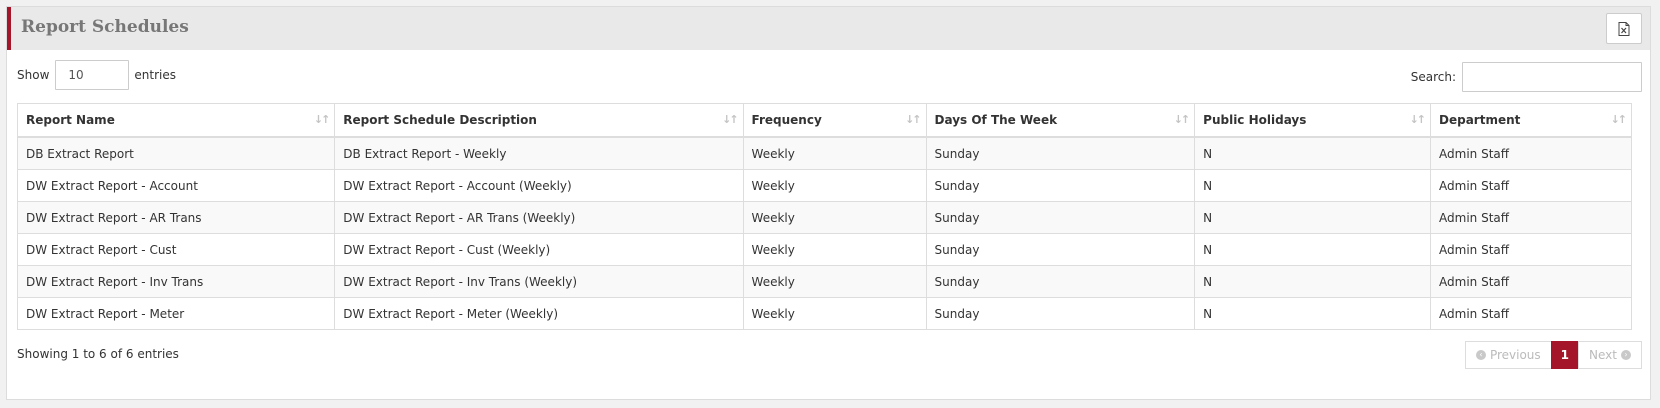 This screenshot has width=1660, height=408. What do you see at coordinates (176, 153) in the screenshot?
I see `cell-report-name: DB Extract Report` at bounding box center [176, 153].